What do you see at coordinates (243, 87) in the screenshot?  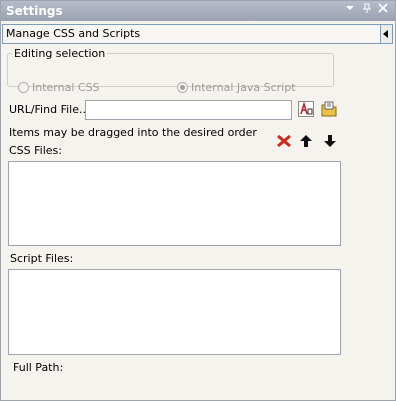 I see `radio-label: Internal Java Script` at bounding box center [243, 87].